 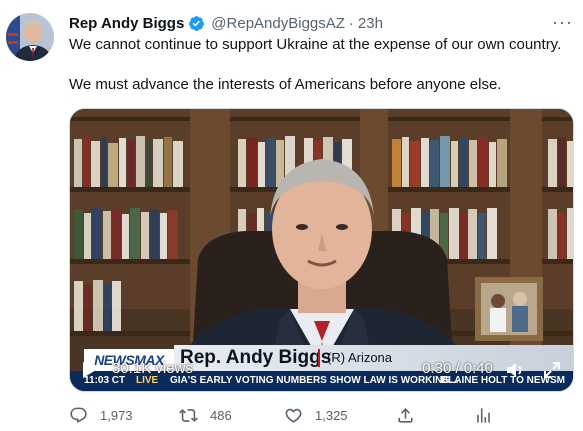 What do you see at coordinates (562, 22) in the screenshot?
I see `more-icon: ···` at bounding box center [562, 22].